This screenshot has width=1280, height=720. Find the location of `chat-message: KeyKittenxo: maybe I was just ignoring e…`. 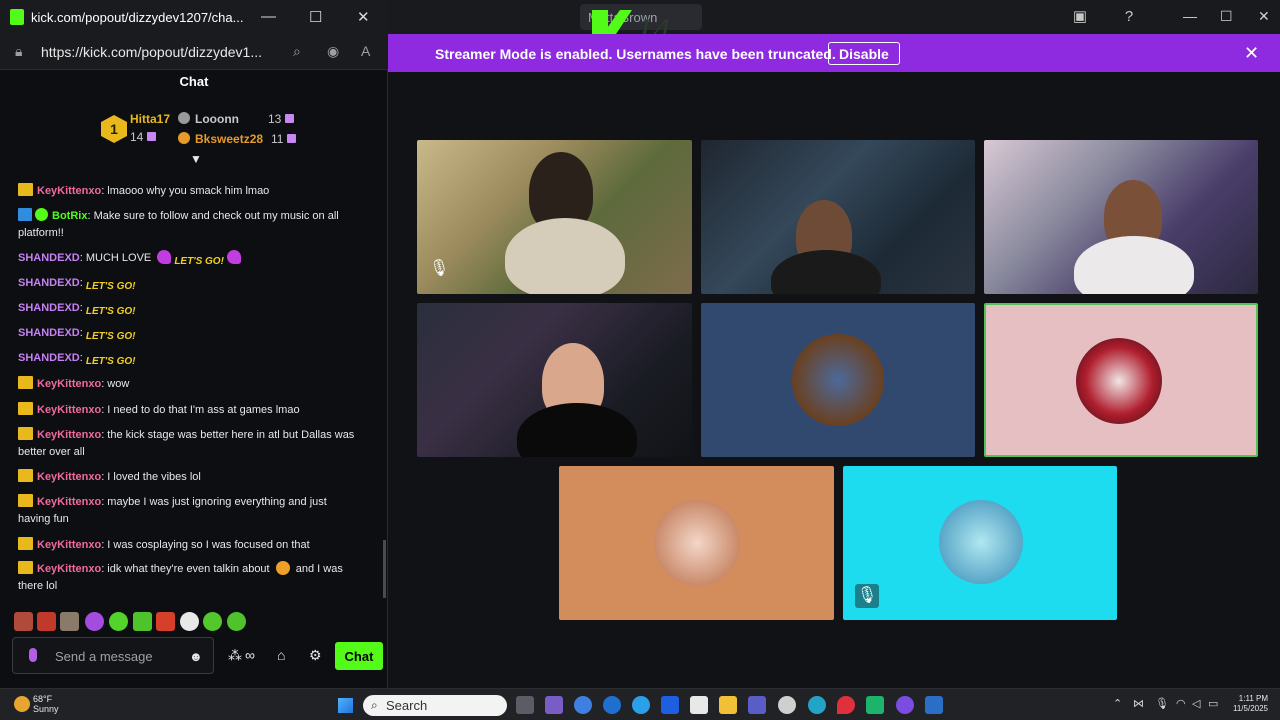

chat-message: KeyKittenxo: maybe I was just ignoring e… is located at coordinates (198, 511).